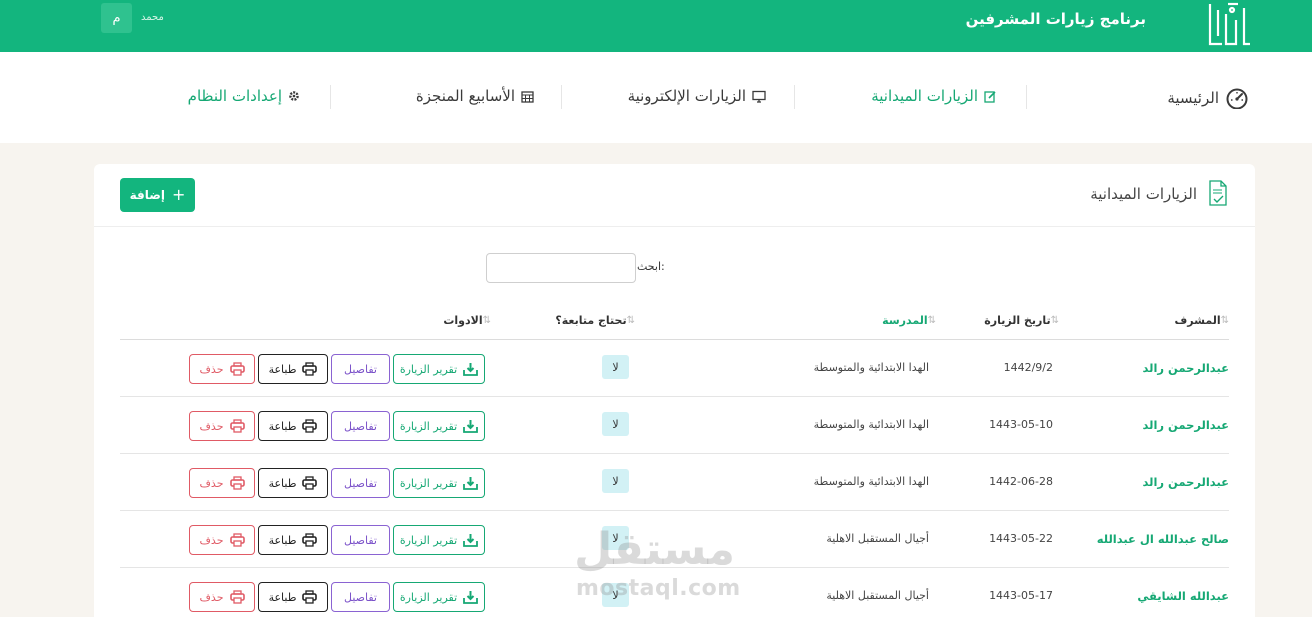 This screenshot has width=1312, height=617. Describe the element at coordinates (686, 96) in the screenshot. I see `nav-electronic-visits-label: الزيارات الإلكترونية` at that location.